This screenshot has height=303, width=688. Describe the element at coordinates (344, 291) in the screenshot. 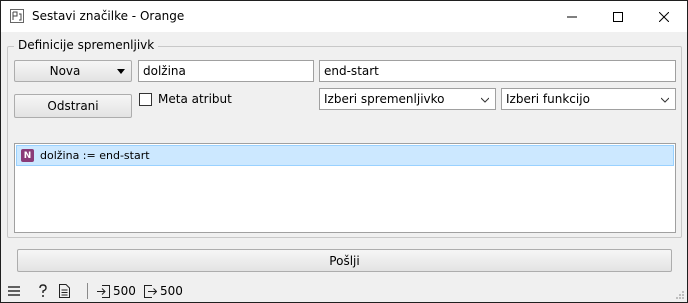

I see `status-bar: 500 500` at that location.